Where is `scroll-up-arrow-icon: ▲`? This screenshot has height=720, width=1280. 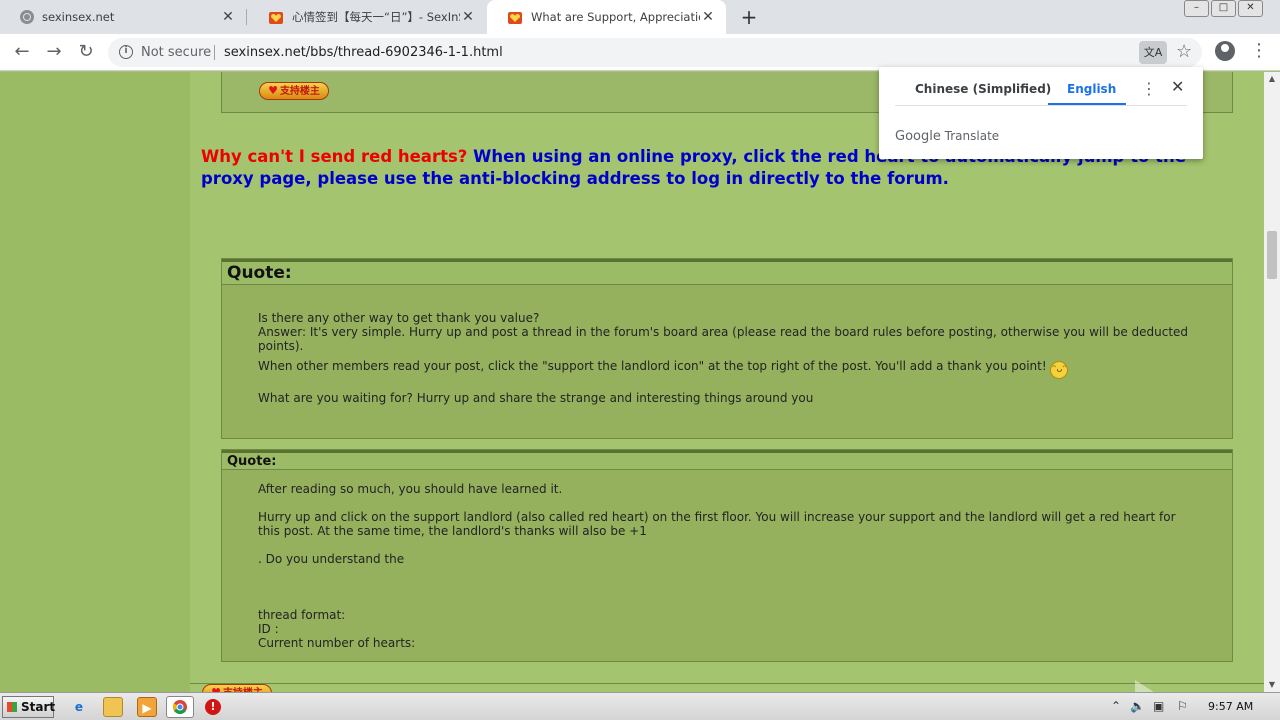
scroll-up-arrow-icon: ▲ is located at coordinates (1272, 79).